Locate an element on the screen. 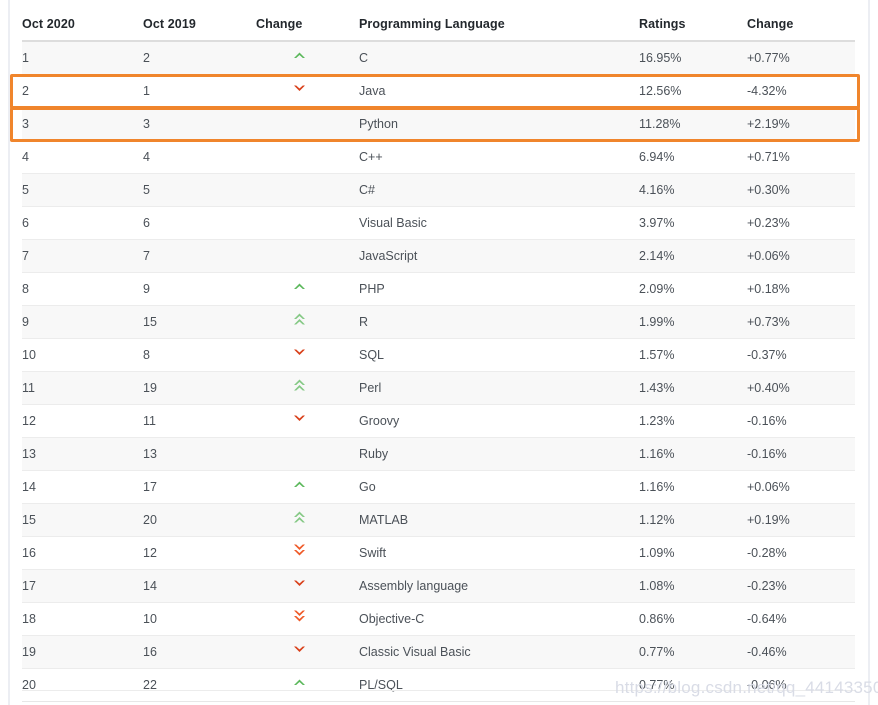  cell-delta: -0.64% is located at coordinates (801, 619).